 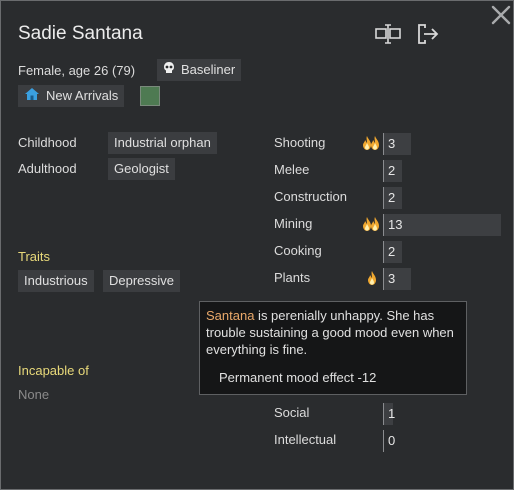 I want to click on childhood-backstory-chip: Industrial orphan, so click(x=162, y=143).